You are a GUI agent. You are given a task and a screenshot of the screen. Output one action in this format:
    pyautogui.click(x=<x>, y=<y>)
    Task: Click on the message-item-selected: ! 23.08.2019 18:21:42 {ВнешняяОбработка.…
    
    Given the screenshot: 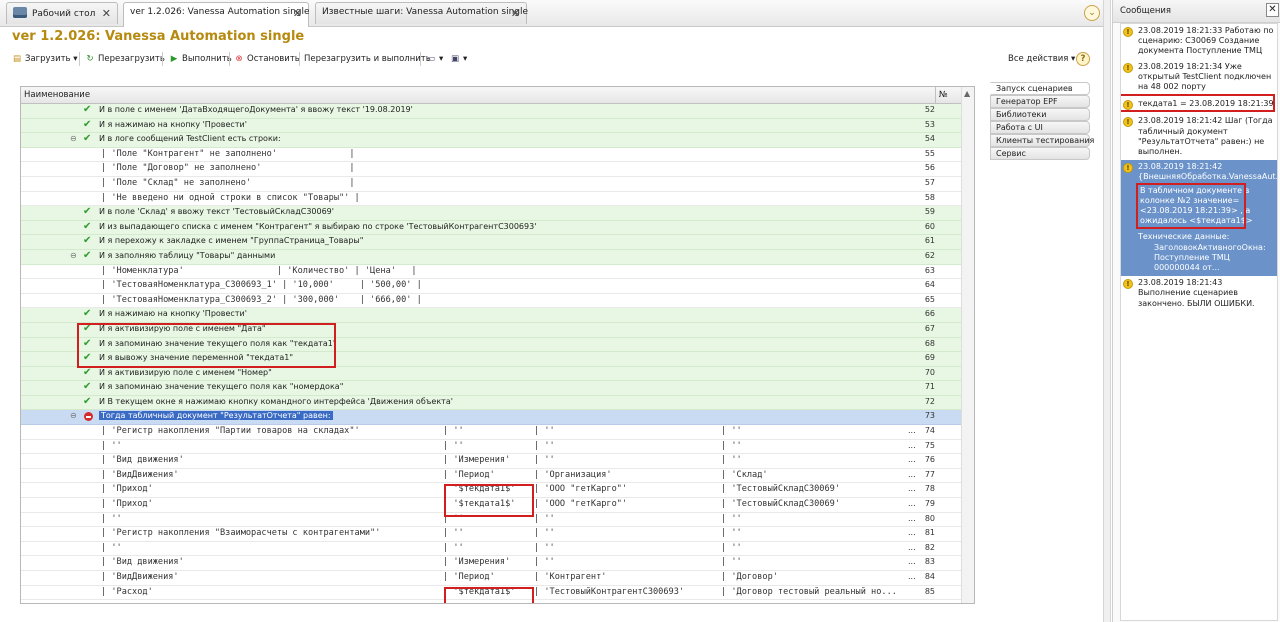 What is the action you would take?
    pyautogui.click(x=1199, y=218)
    